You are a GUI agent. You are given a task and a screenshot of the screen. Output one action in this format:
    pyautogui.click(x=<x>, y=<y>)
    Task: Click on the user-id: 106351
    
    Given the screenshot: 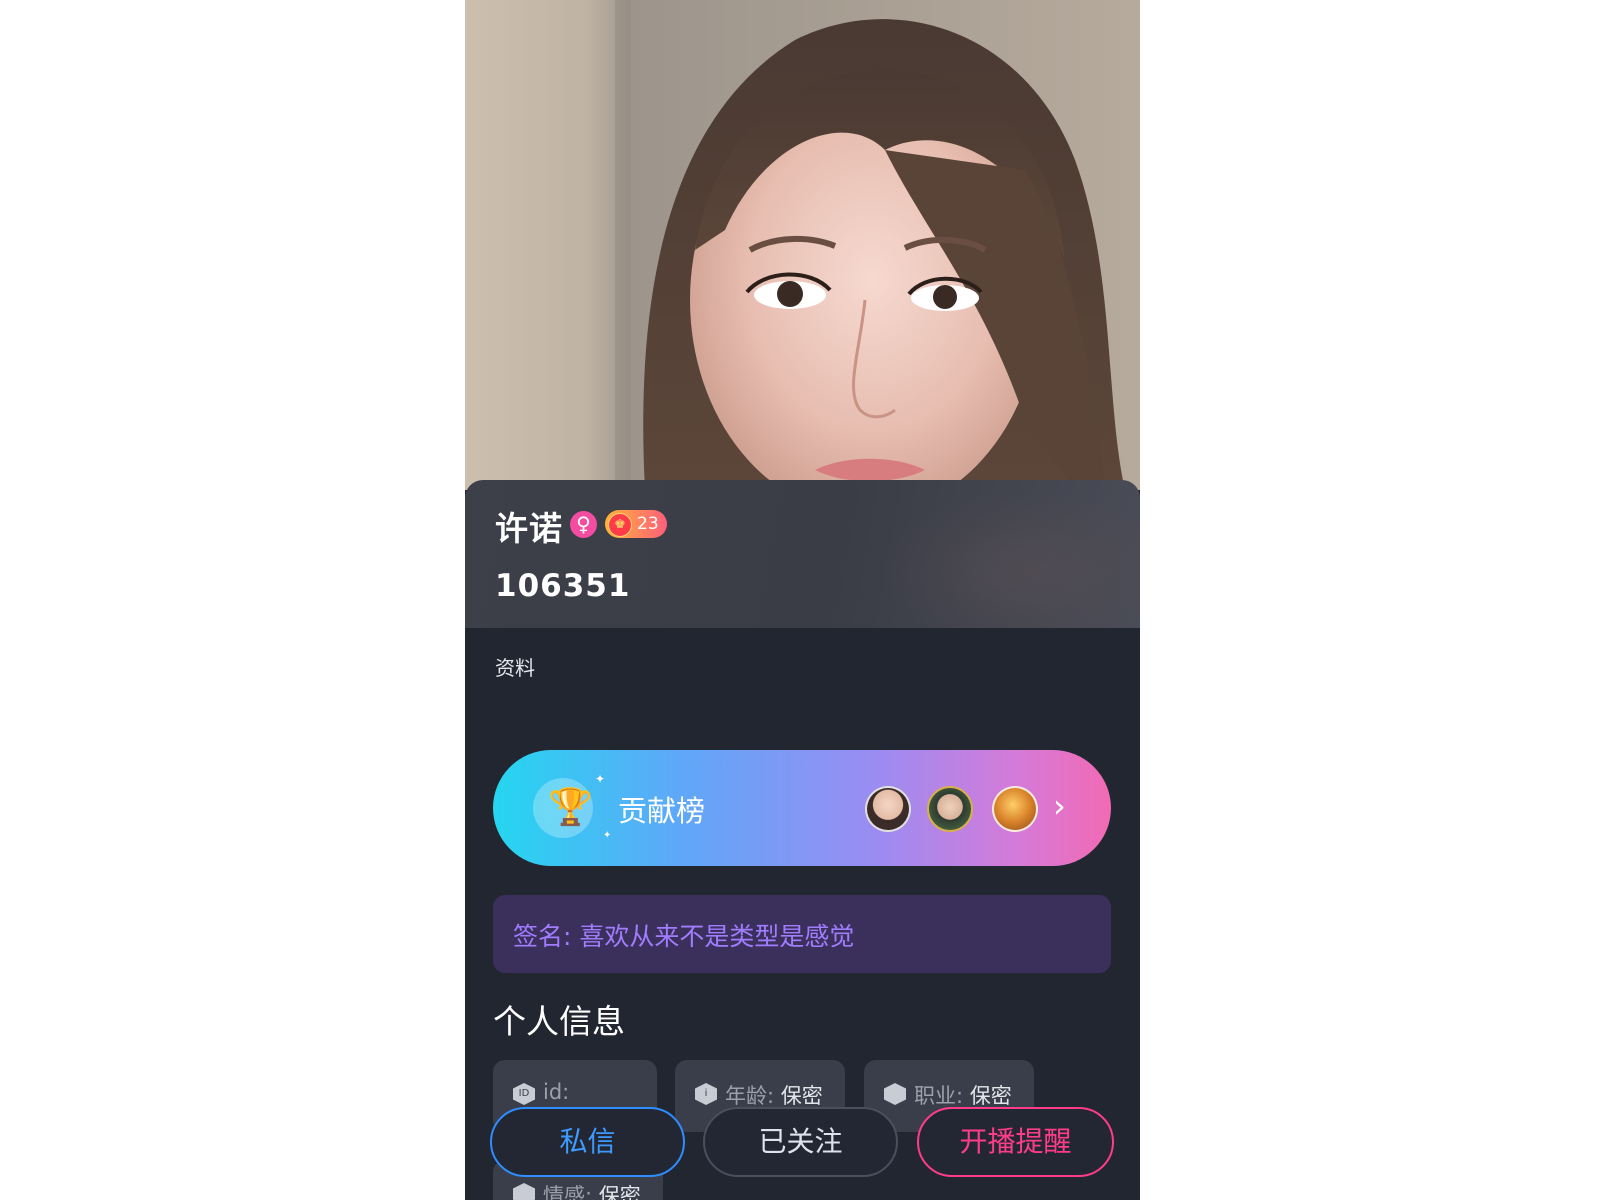 What is the action you would take?
    pyautogui.click(x=563, y=586)
    